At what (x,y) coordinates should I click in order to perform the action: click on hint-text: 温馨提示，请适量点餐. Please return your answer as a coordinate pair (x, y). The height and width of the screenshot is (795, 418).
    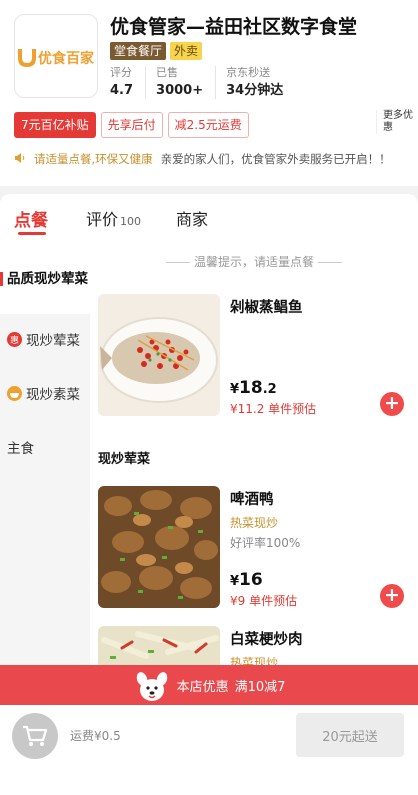
    Looking at the image, I should click on (253, 262).